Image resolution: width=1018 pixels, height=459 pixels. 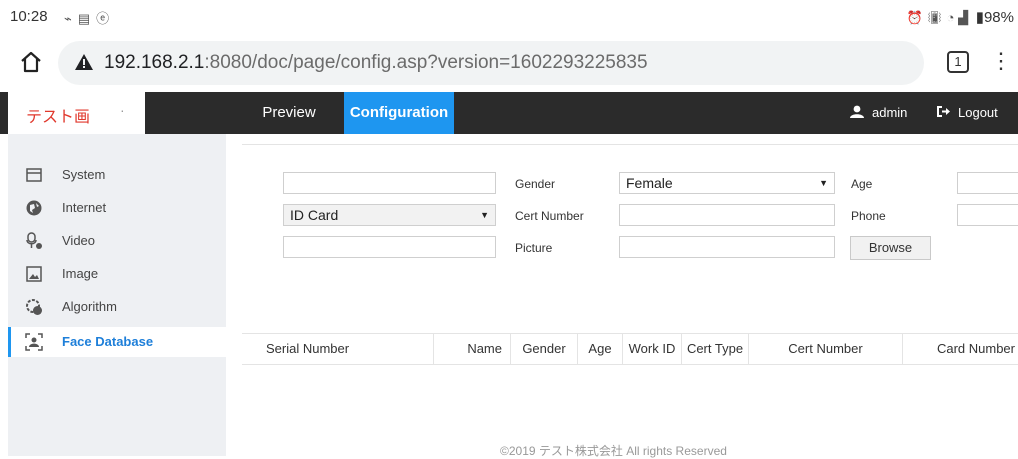 I want to click on sidebar-item-label: System, so click(x=84, y=174).